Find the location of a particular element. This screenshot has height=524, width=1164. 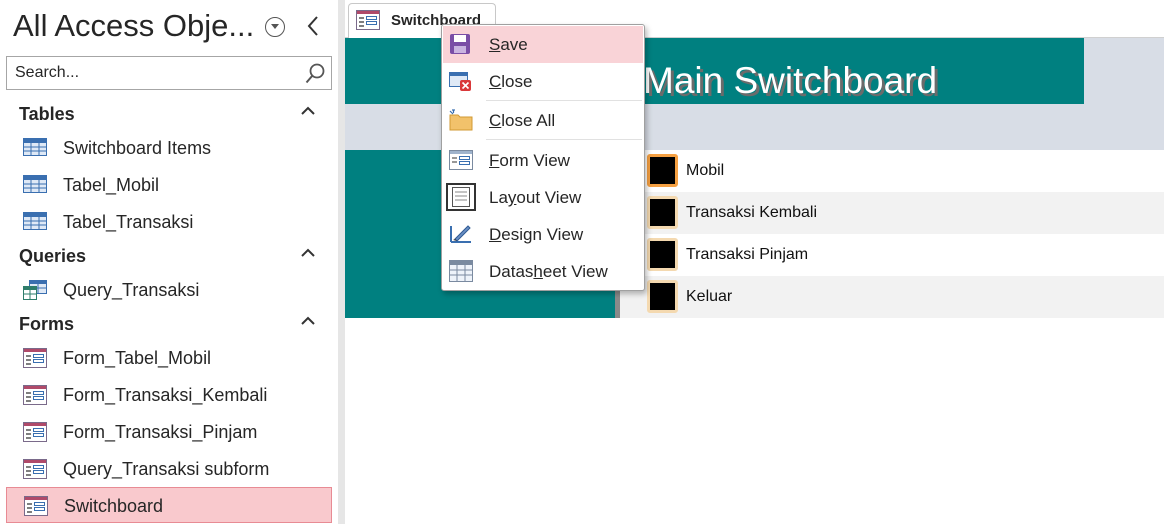

group-header-tables: Tables is located at coordinates (47, 114).